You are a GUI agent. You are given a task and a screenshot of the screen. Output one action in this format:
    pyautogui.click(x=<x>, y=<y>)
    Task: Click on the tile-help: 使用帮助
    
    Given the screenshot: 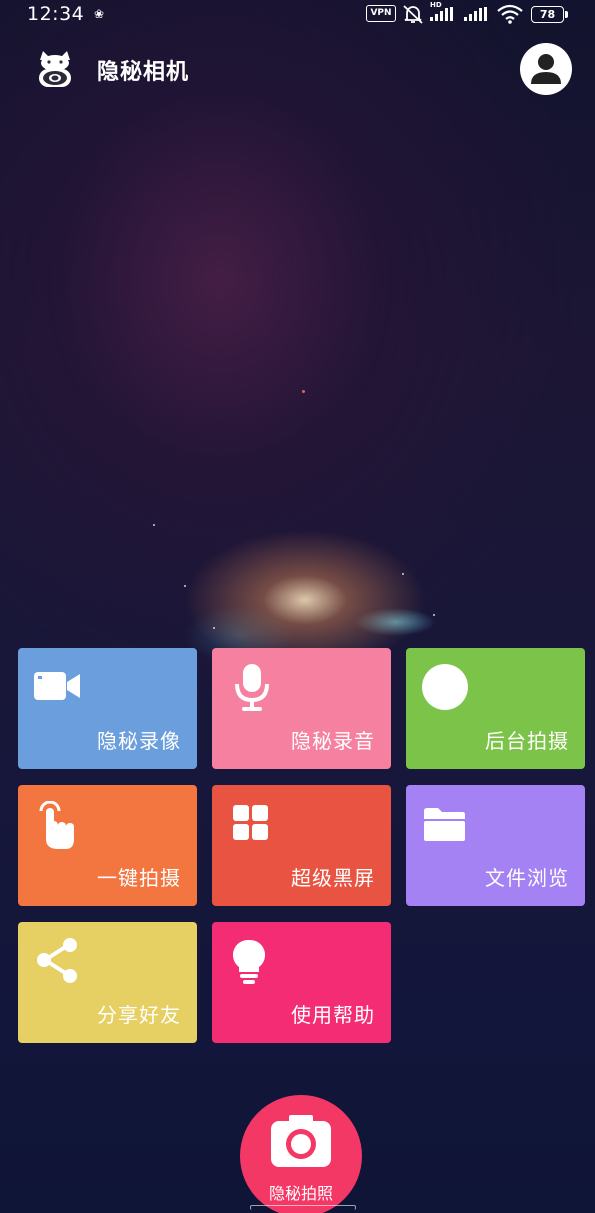 What is the action you would take?
    pyautogui.click(x=301, y=982)
    